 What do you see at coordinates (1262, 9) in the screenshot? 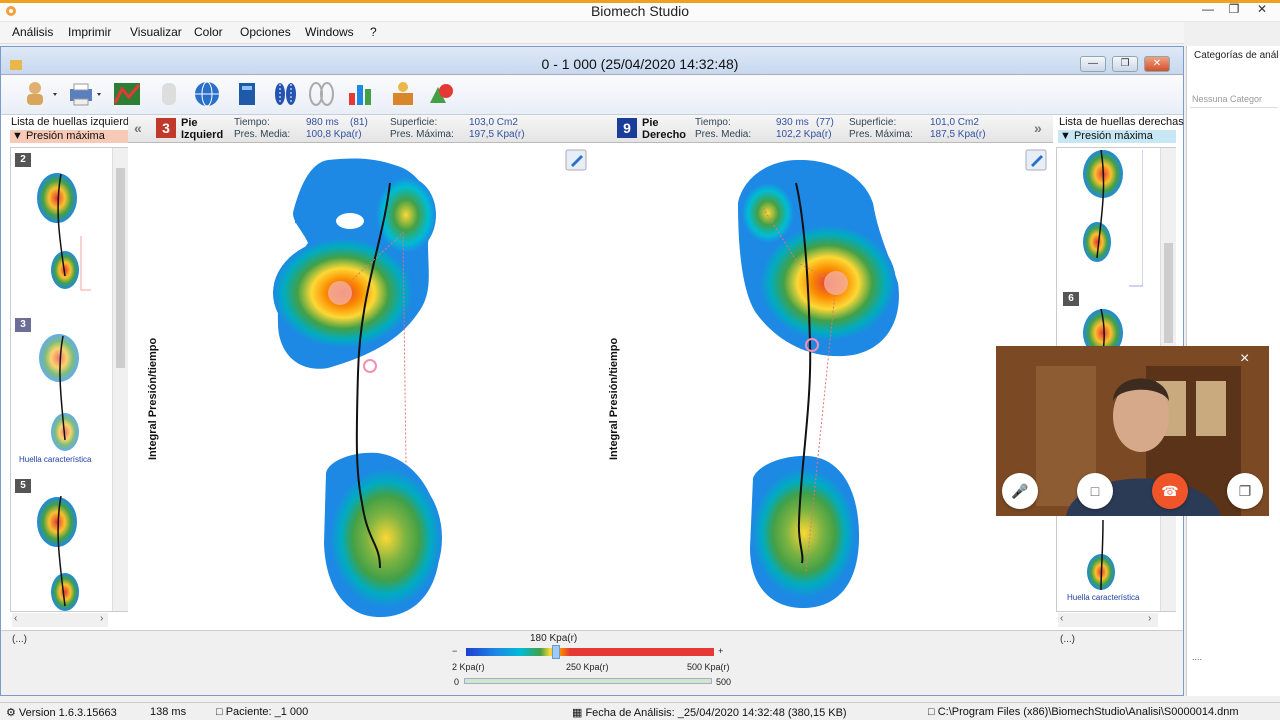
I see `close-button: ✕` at bounding box center [1262, 9].